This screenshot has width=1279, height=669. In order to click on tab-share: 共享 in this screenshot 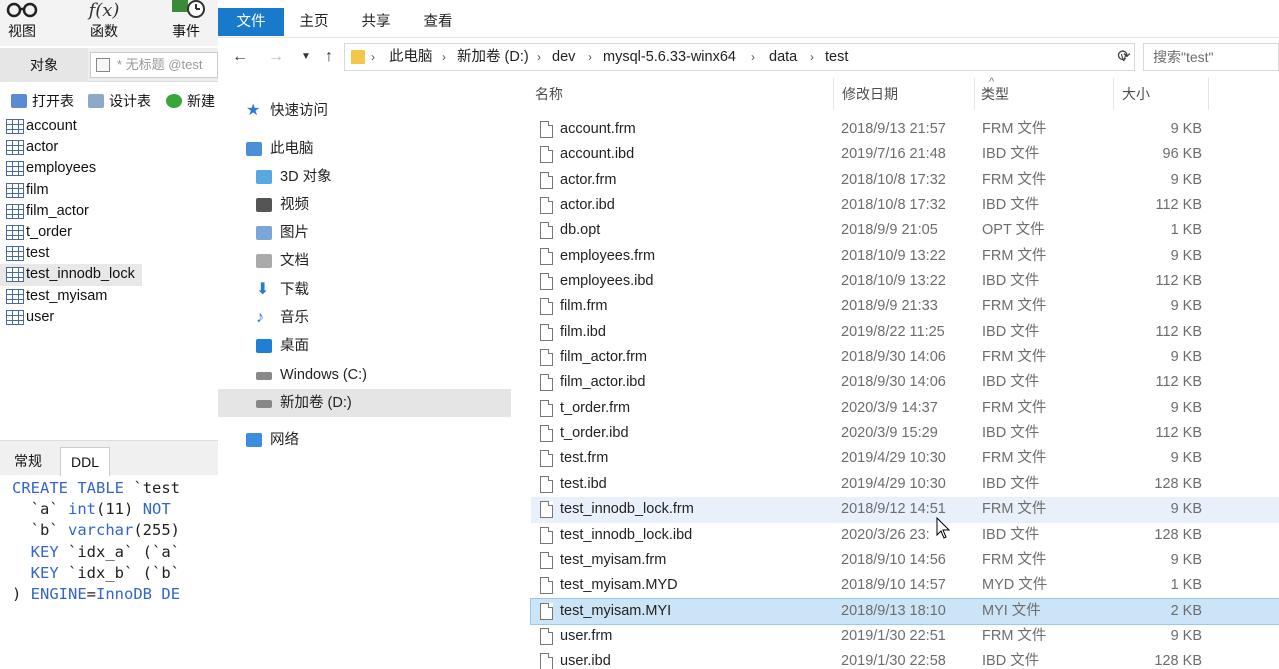, I will do `click(376, 22)`.